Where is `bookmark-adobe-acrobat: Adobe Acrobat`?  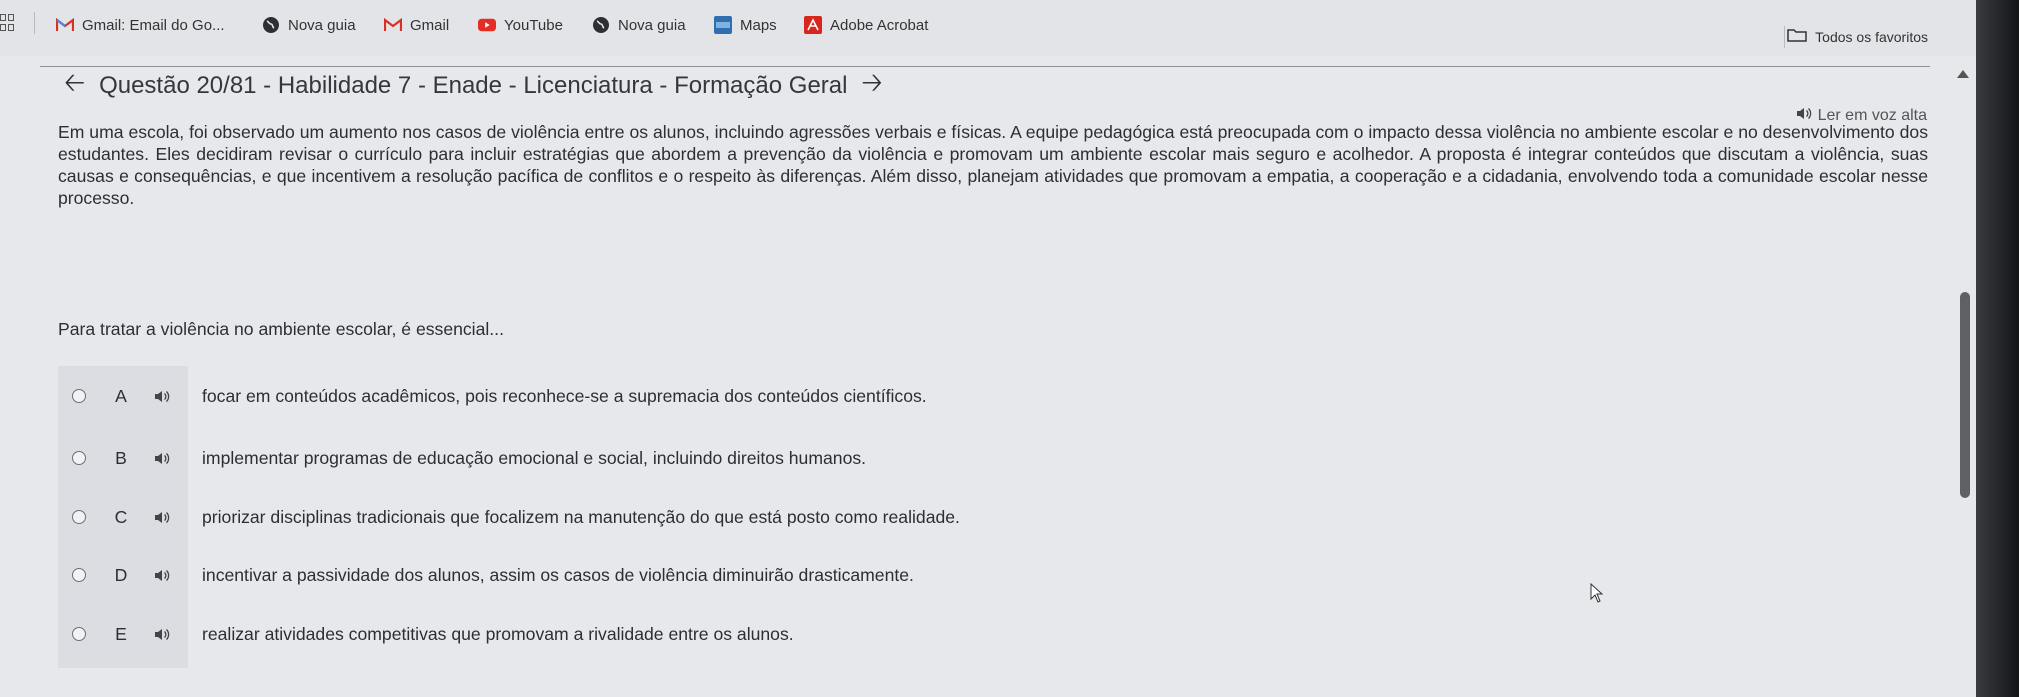 bookmark-adobe-acrobat: Adobe Acrobat is located at coordinates (866, 25).